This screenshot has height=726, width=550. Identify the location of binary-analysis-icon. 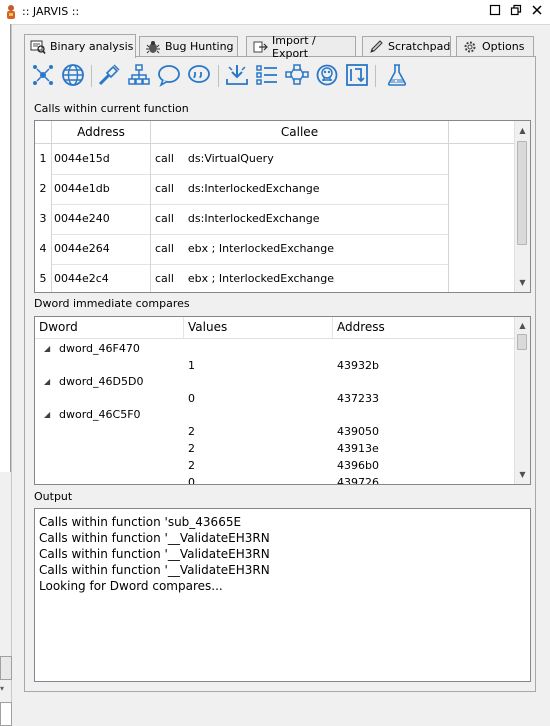
(38, 47).